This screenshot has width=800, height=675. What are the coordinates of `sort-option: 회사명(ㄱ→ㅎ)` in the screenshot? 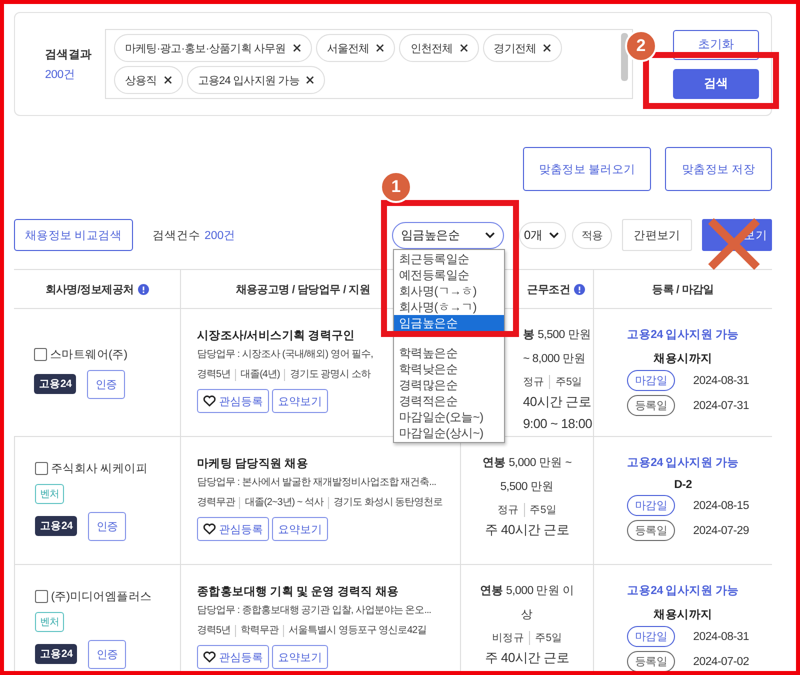 It's located at (449, 291).